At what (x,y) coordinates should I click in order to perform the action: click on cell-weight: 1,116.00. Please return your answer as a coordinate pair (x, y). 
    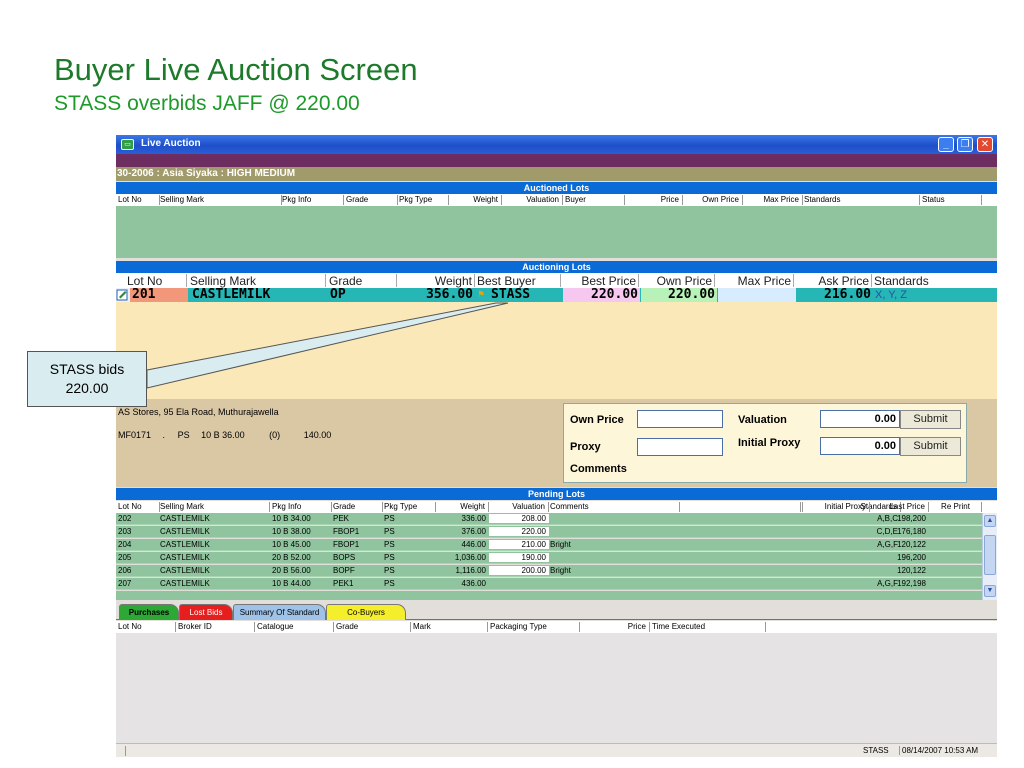
    Looking at the image, I should click on (470, 570).